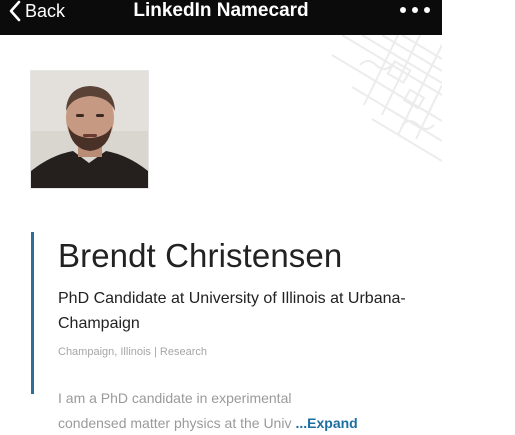 This screenshot has height=435, width=515. I want to click on summary-line: condensed matter physics at the Univ, so click(175, 423).